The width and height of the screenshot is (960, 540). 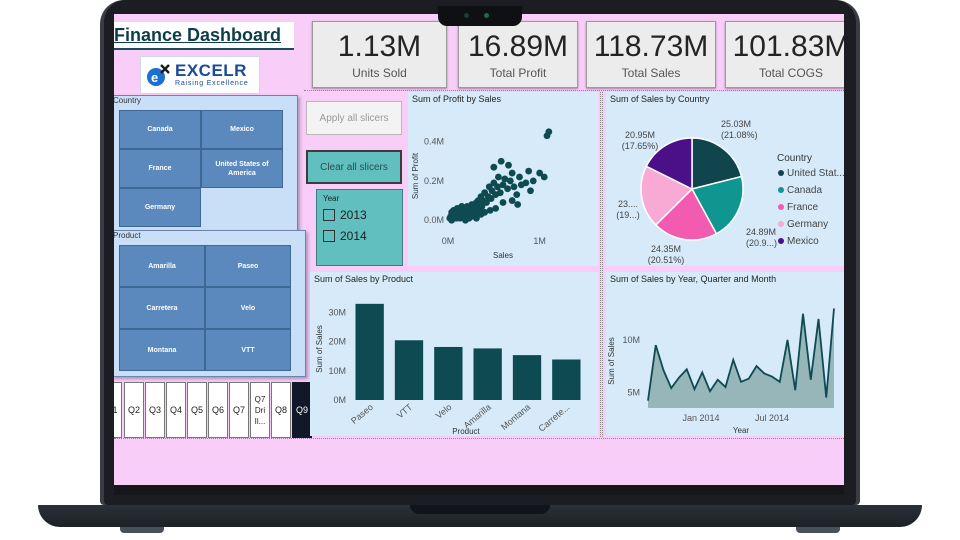 What do you see at coordinates (160, 168) in the screenshot?
I see `country-tile-france: France` at bounding box center [160, 168].